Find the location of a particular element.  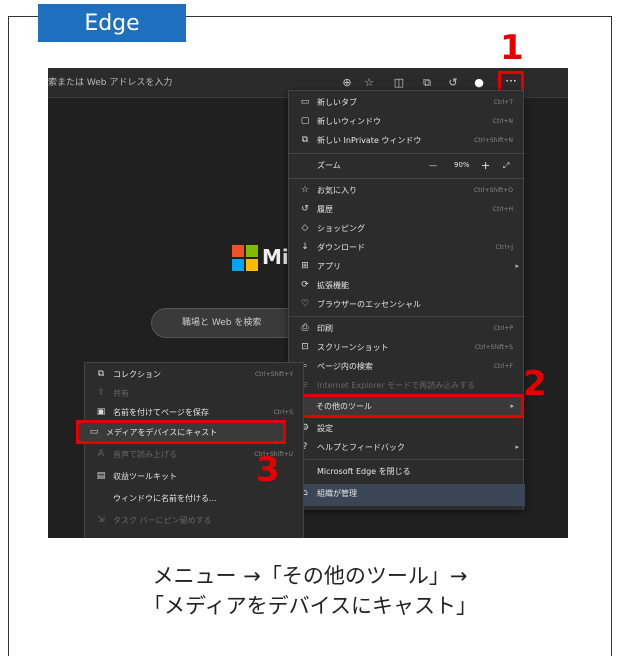

menu-item-print: ⎙ 印刷 Ctrl+P is located at coordinates (407, 328).